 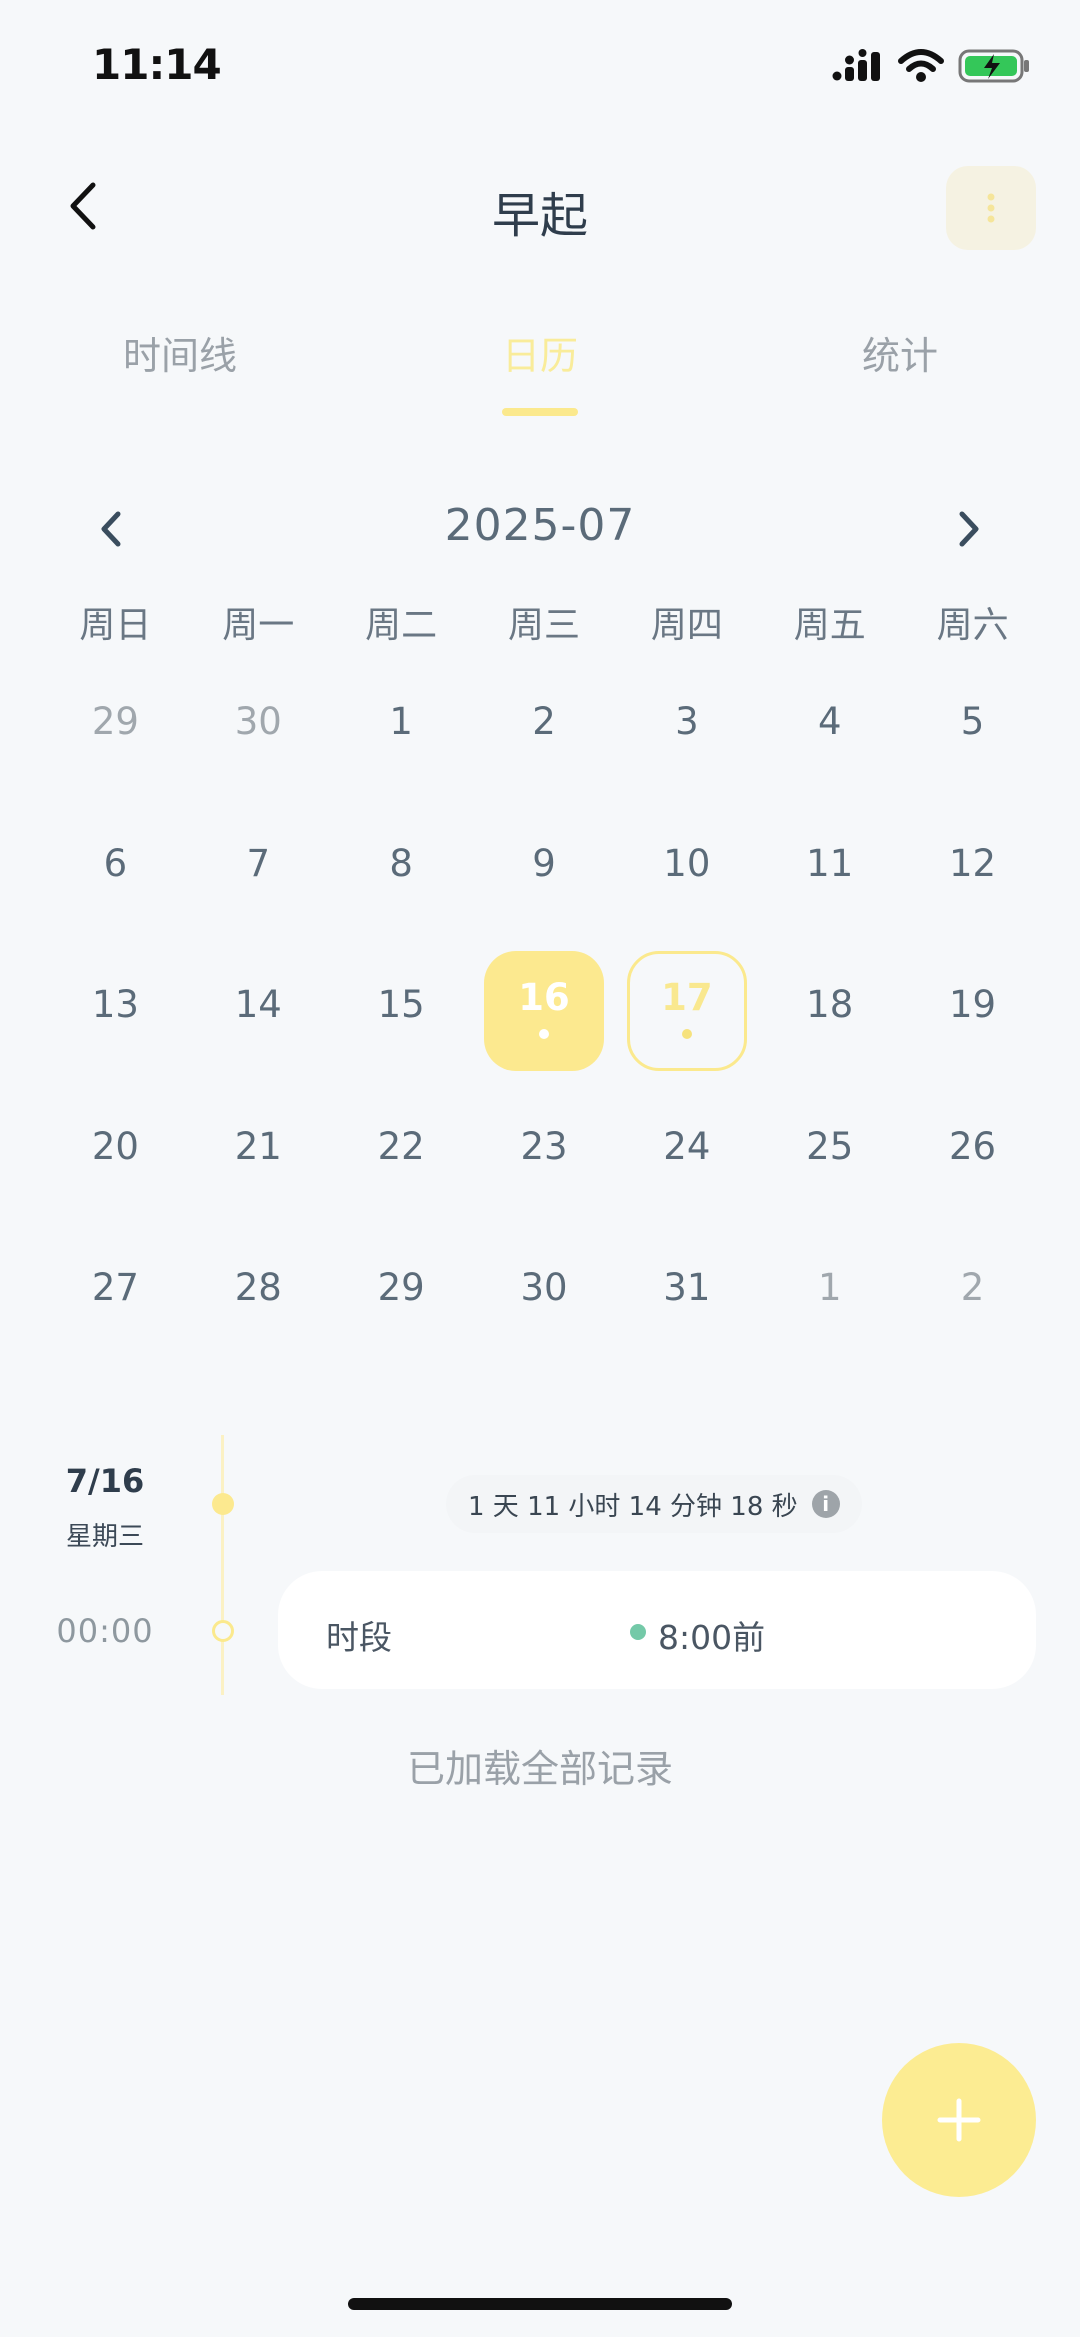 I want to click on day-number: 16, so click(x=544, y=997).